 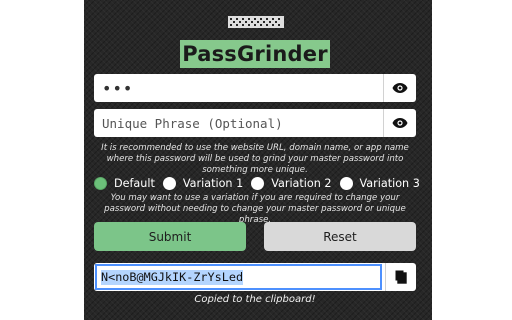 I want to click on generated-password-output: N<noB@MGJkIK-ZrYsLed, so click(x=238, y=277).